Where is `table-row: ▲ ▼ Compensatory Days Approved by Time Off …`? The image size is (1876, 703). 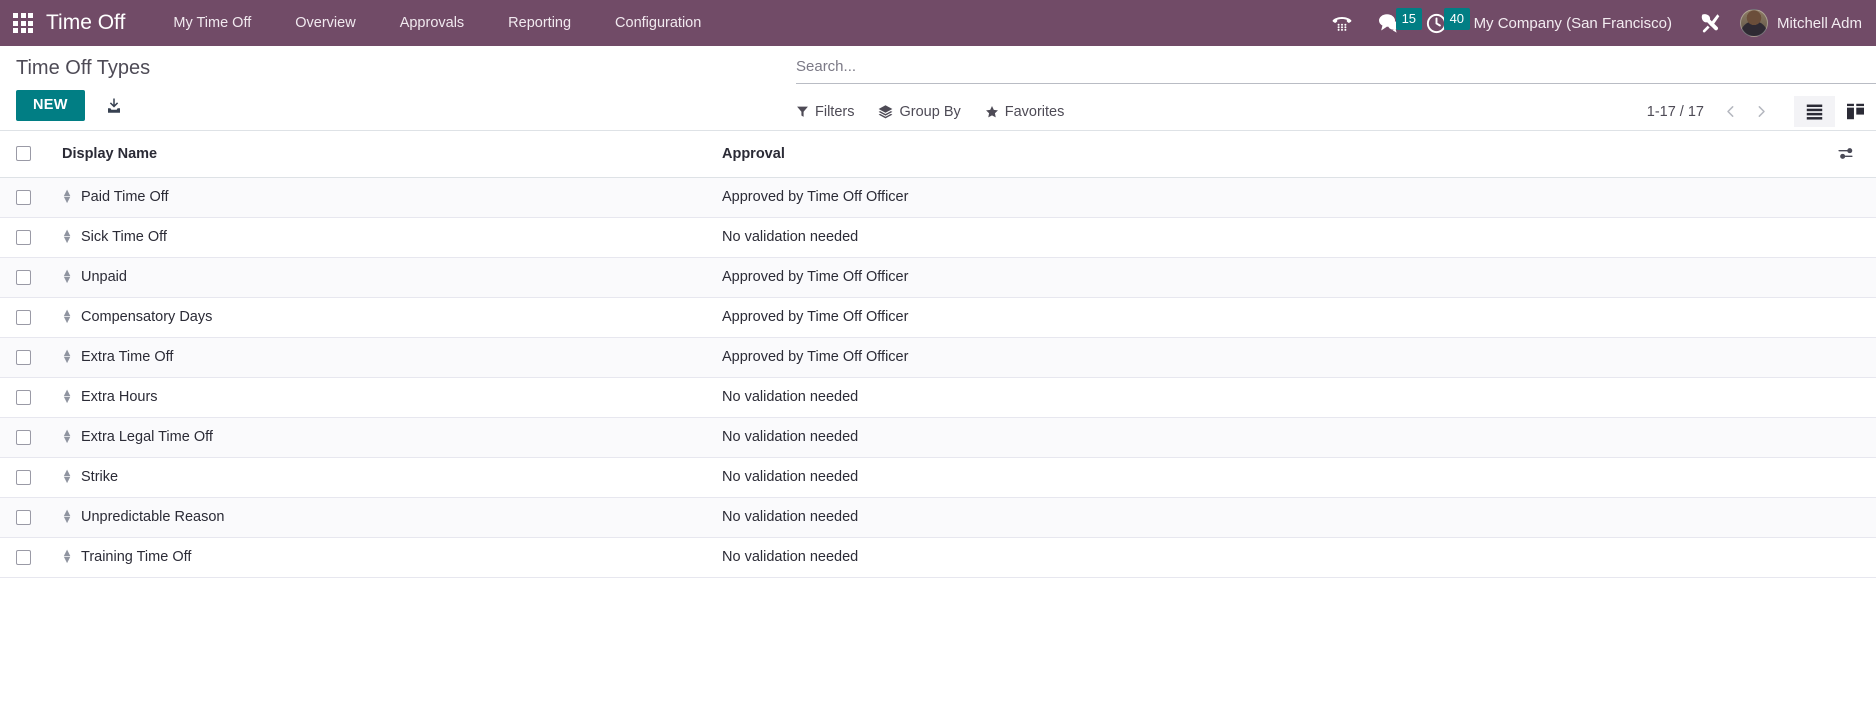
table-row: ▲ ▼ Compensatory Days Approved by Time Off … is located at coordinates (938, 317).